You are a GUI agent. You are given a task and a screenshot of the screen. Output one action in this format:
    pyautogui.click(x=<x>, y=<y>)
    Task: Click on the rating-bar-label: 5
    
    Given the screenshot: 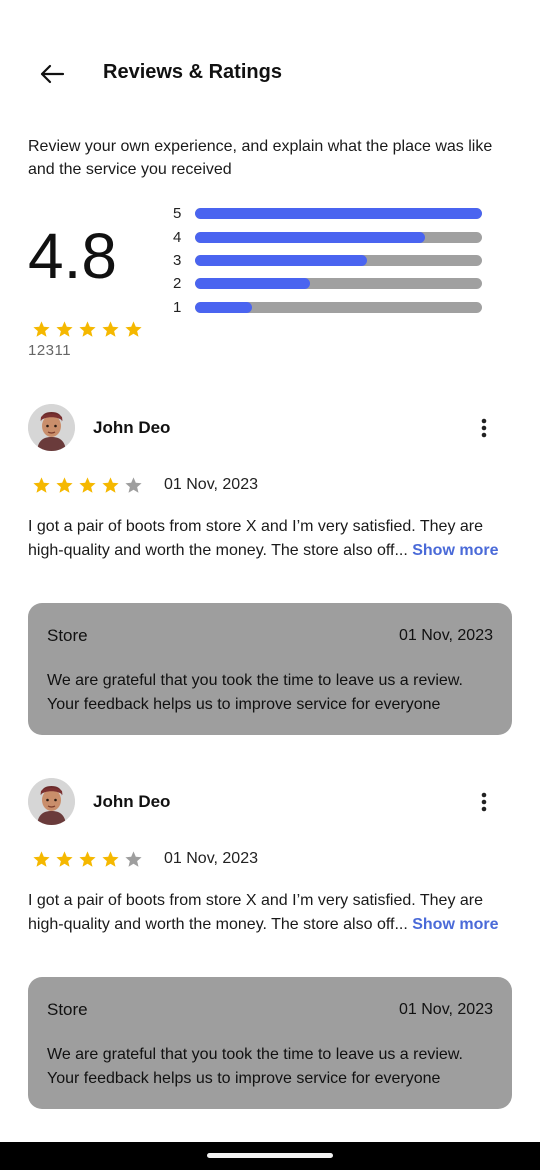 What is the action you would take?
    pyautogui.click(x=177, y=214)
    